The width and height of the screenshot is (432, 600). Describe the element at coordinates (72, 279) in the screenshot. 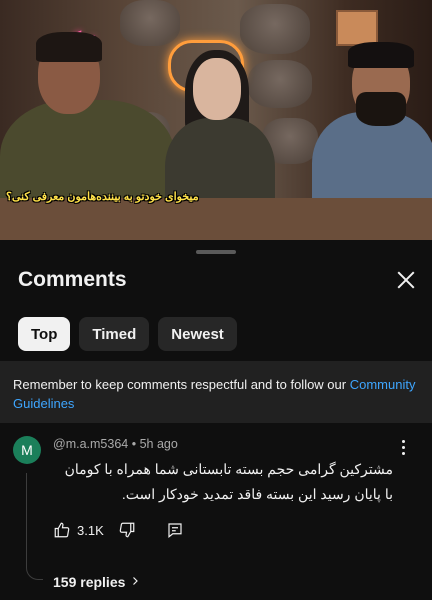

I see `comments-title: Comments` at that location.